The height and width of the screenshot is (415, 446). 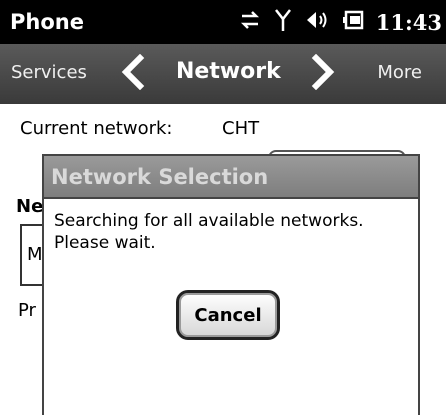 What do you see at coordinates (47, 22) in the screenshot?
I see `app-title: Phone` at bounding box center [47, 22].